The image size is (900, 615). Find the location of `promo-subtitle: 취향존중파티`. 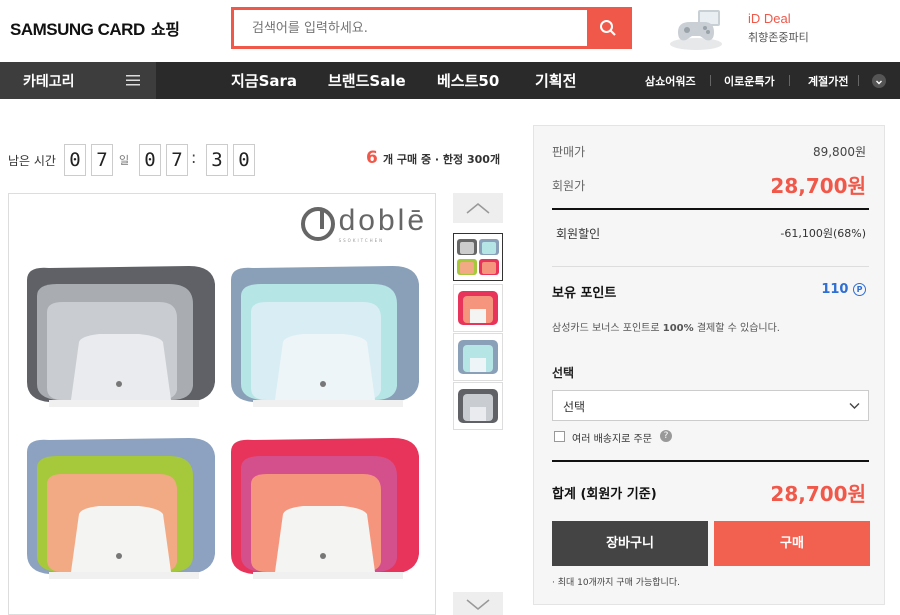

promo-subtitle: 취향존중파티 is located at coordinates (778, 37).